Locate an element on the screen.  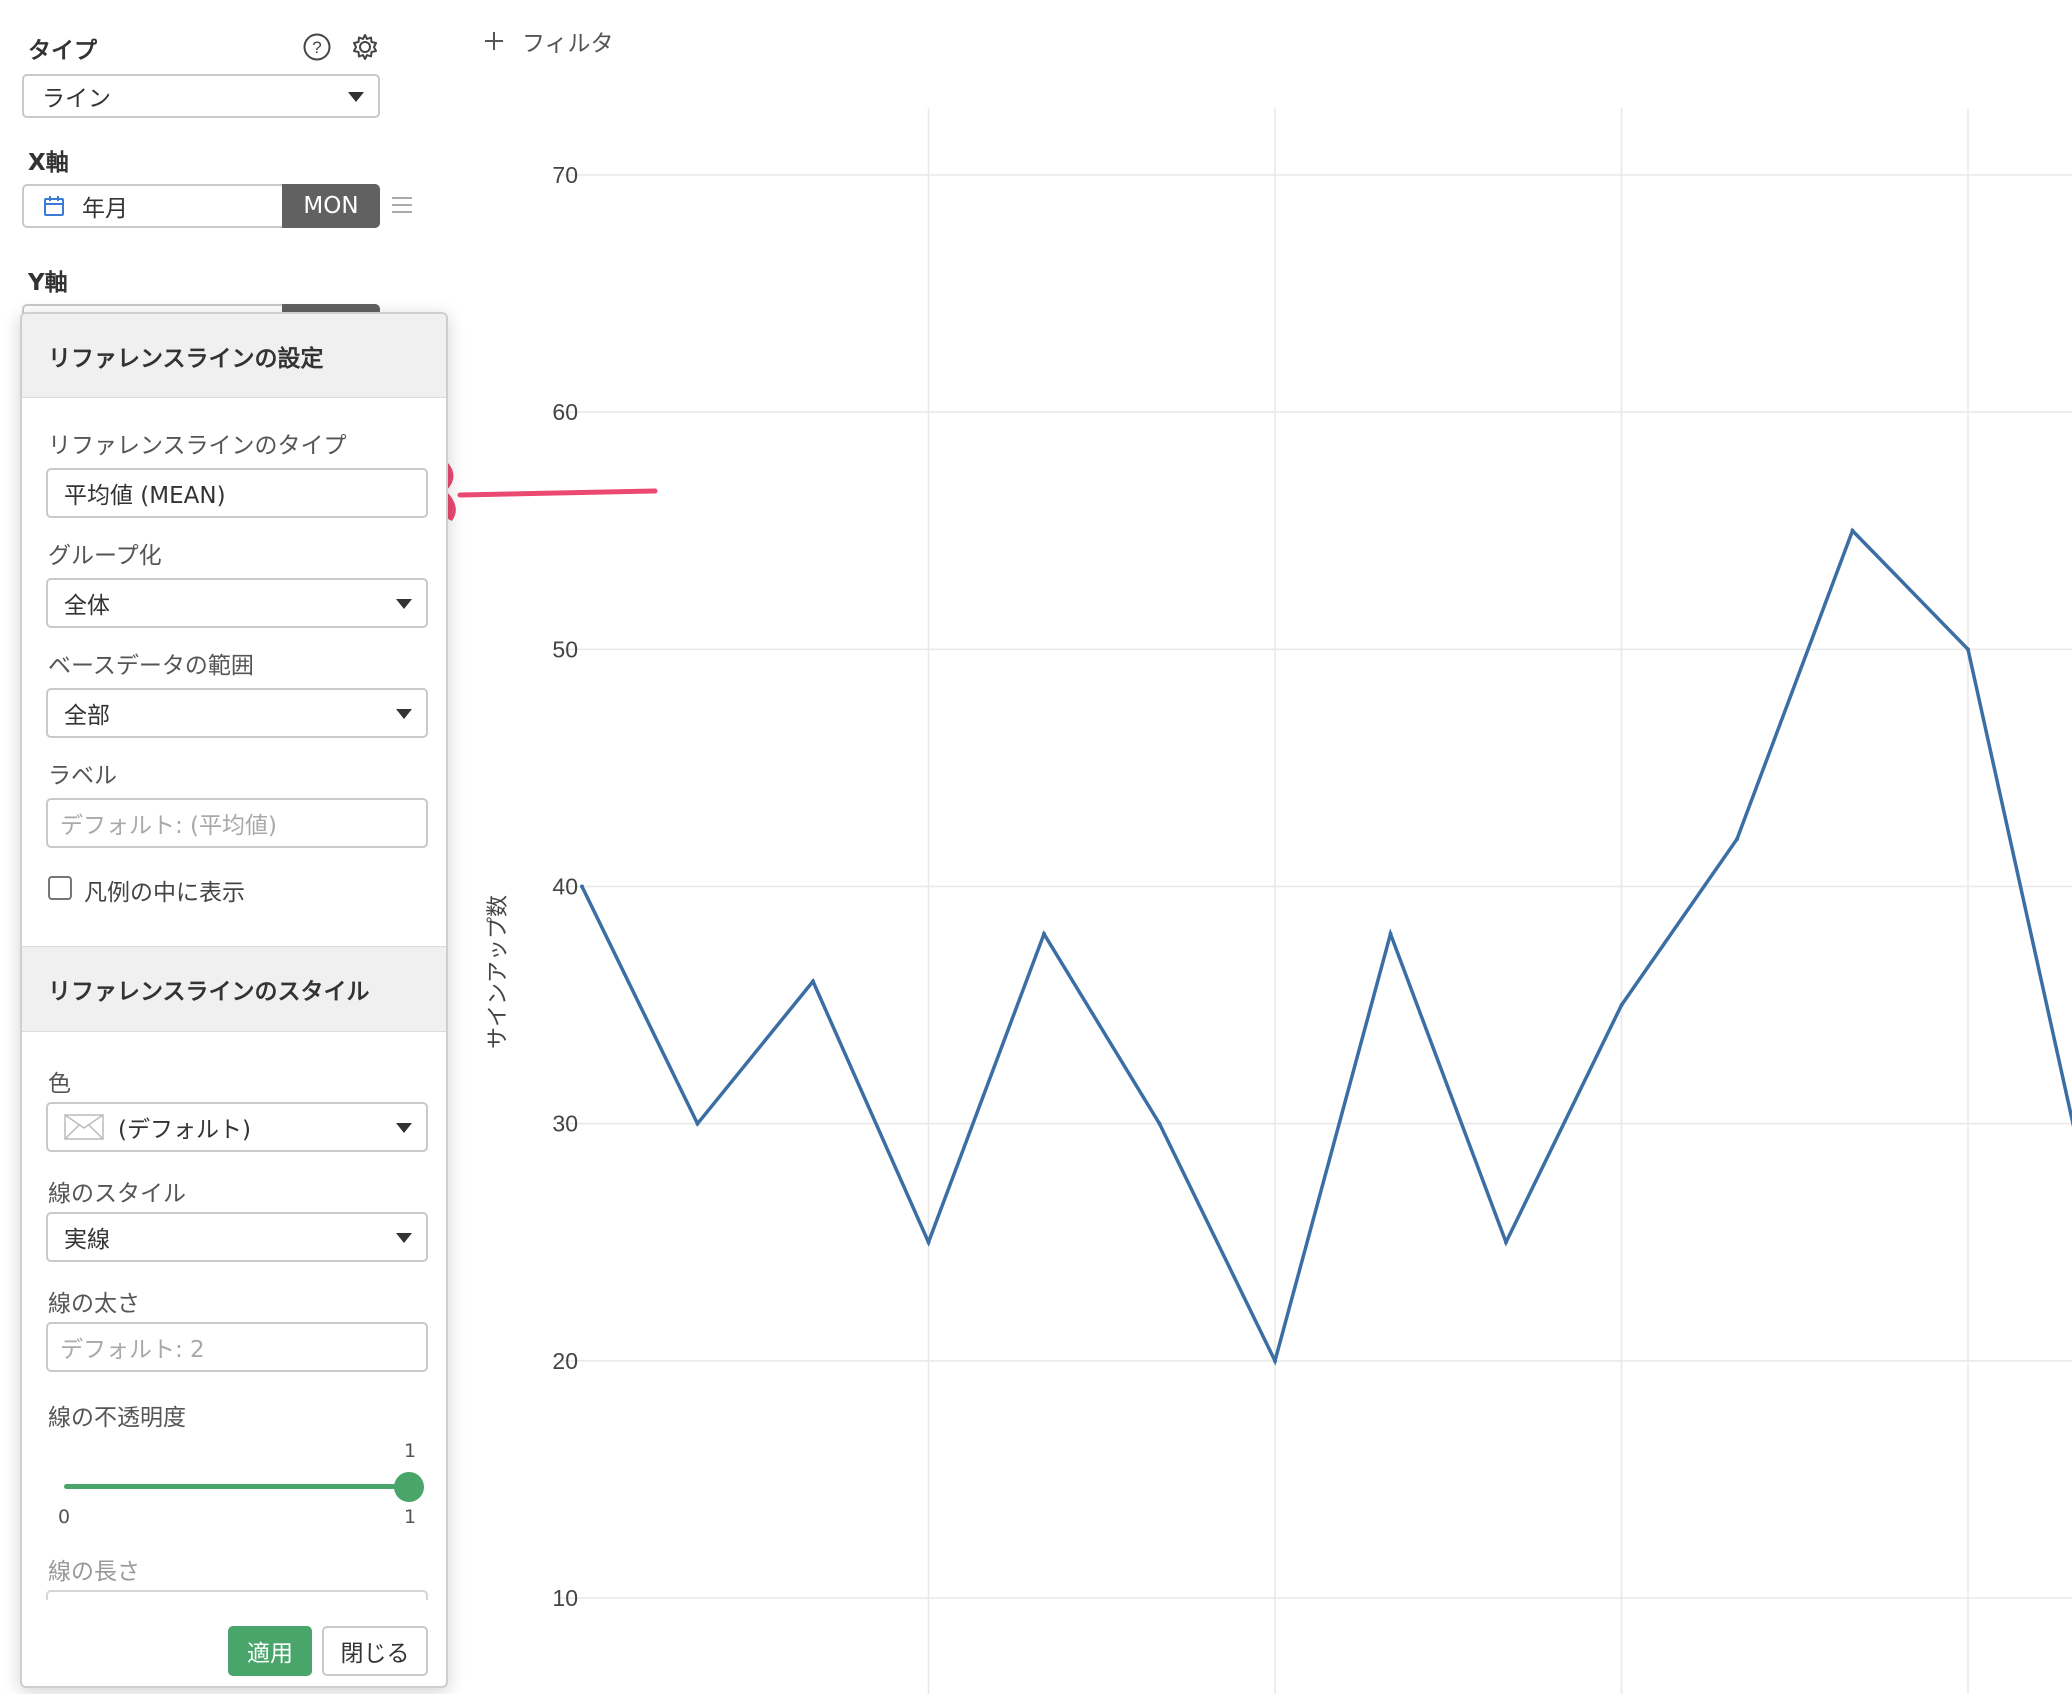
opacity-max: 1 is located at coordinates (410, 1517).